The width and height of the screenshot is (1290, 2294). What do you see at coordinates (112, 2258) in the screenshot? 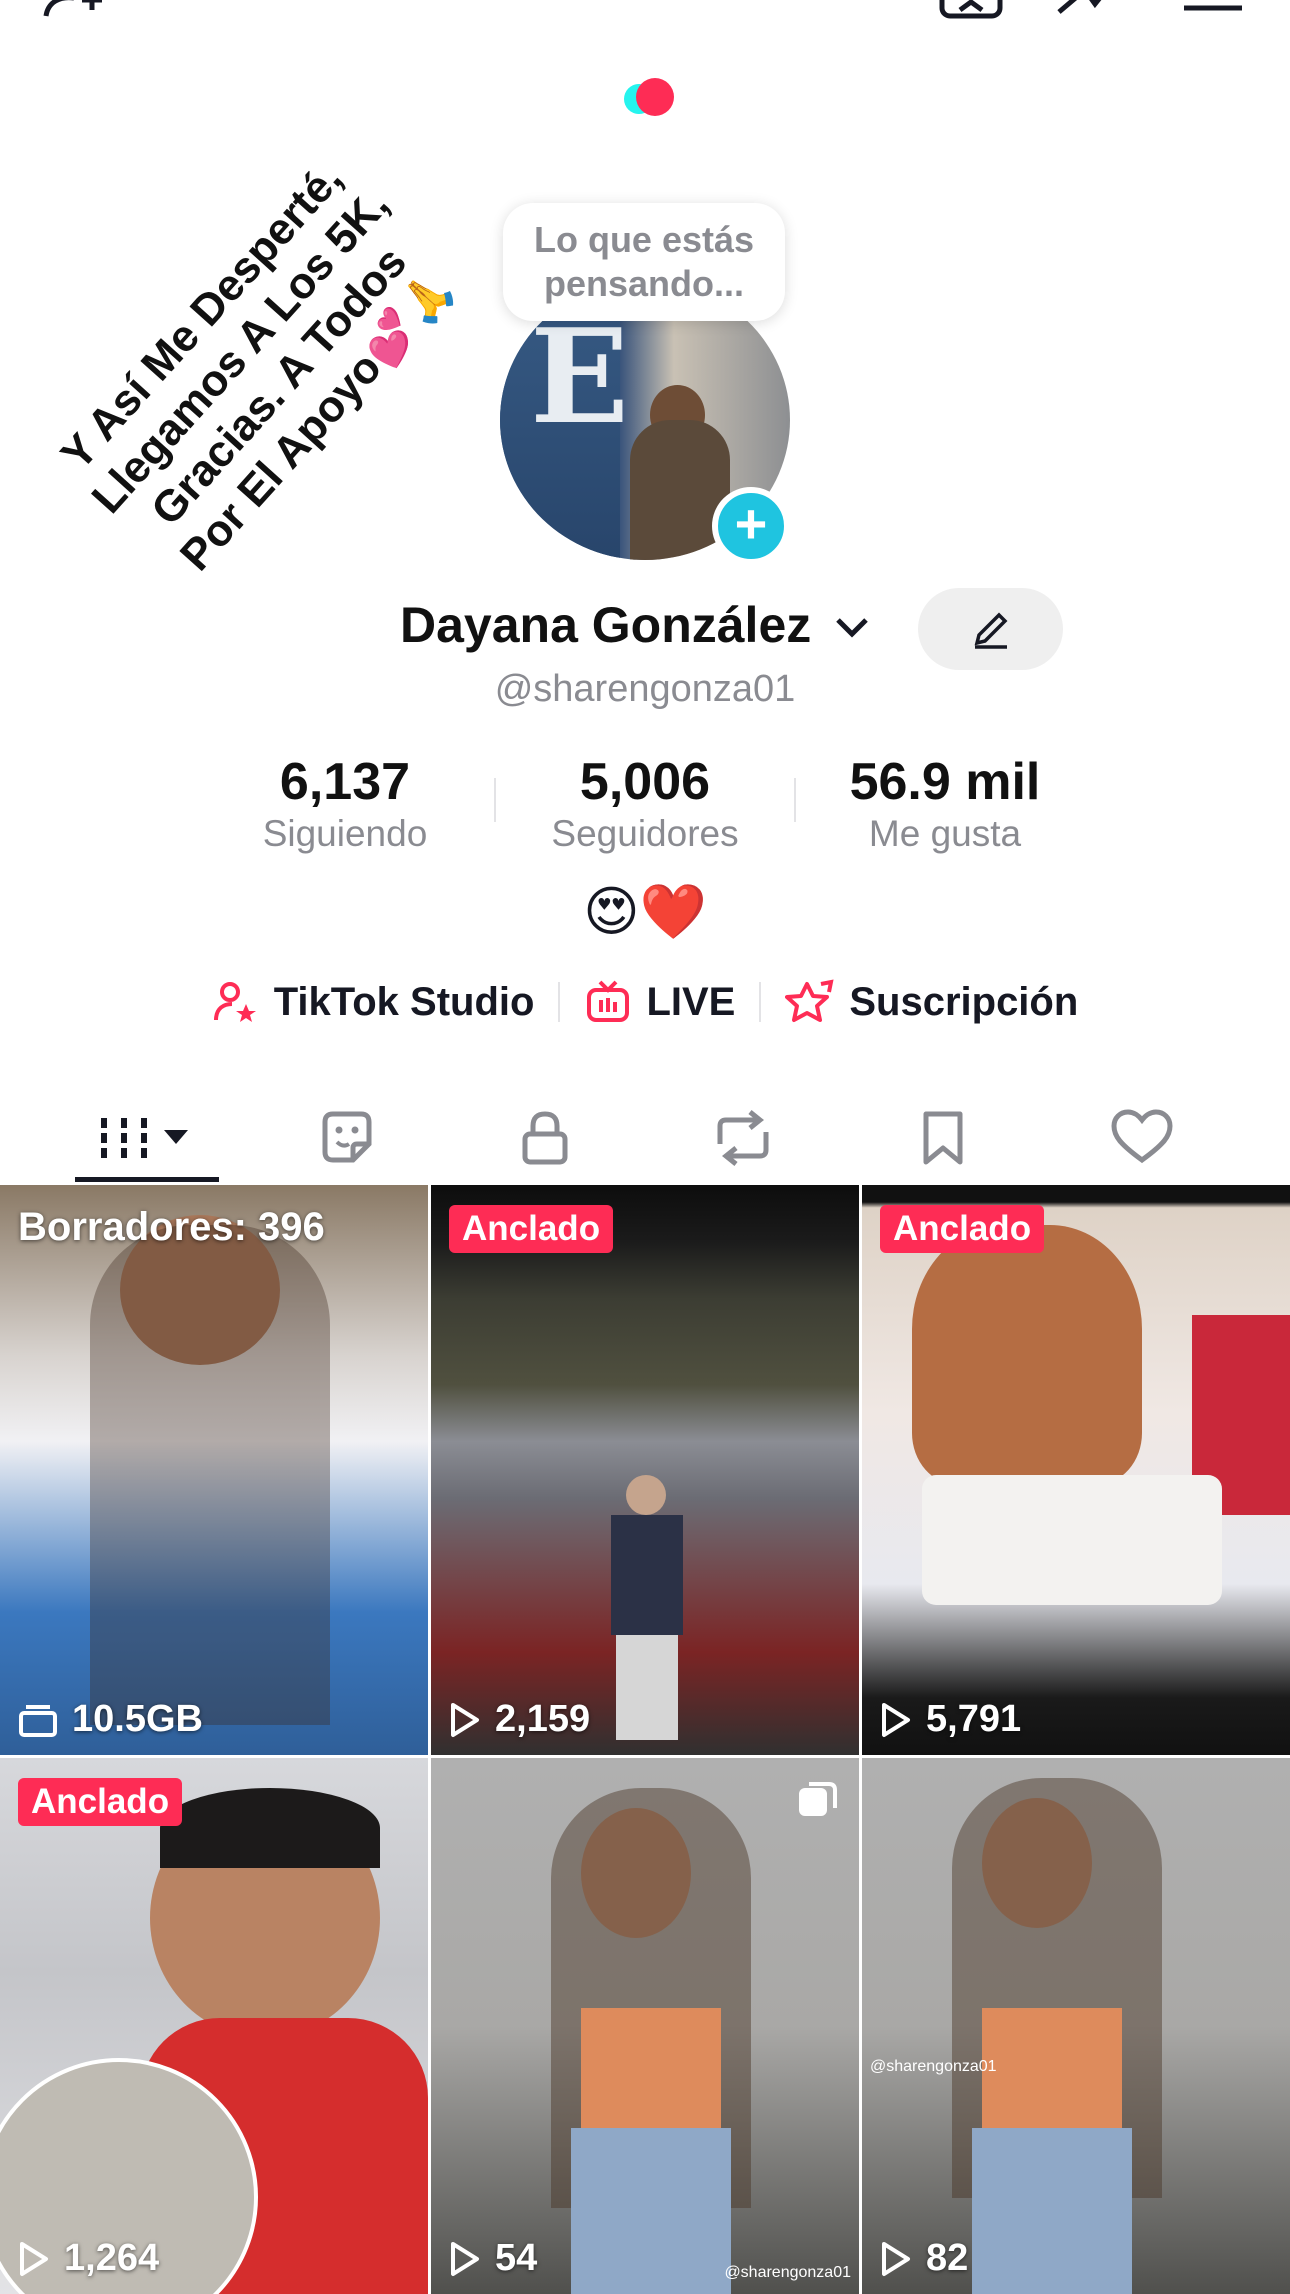
I see `view-count-text: 1,264` at bounding box center [112, 2258].